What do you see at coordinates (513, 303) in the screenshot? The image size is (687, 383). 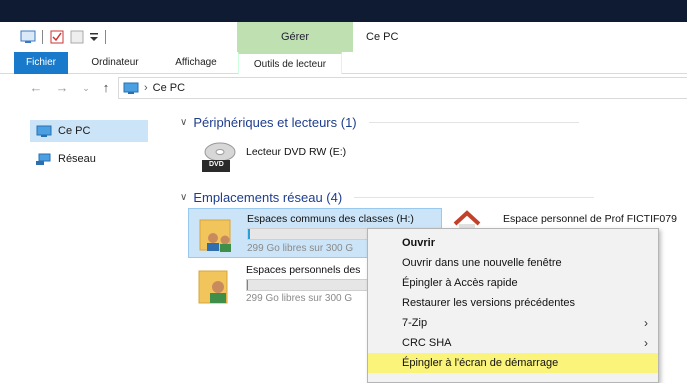 I see `context-menu-item-restore-versions: Restaurer les versions précédentes` at bounding box center [513, 303].